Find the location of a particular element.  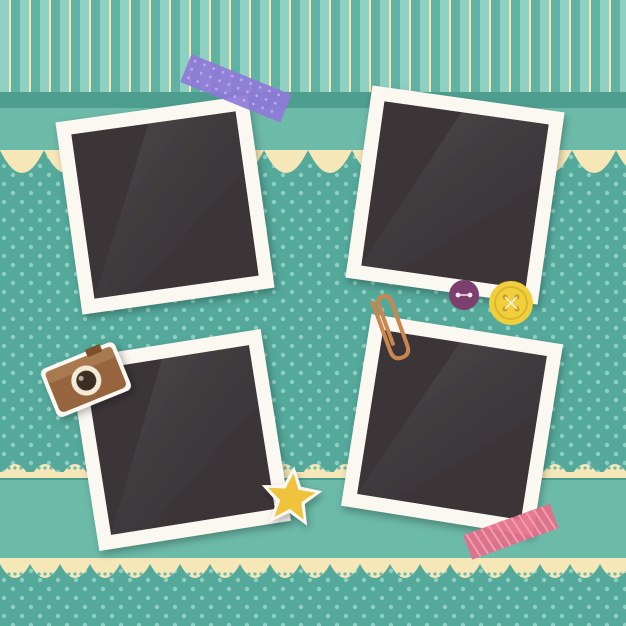

lace-band is located at coordinates (313, 561).